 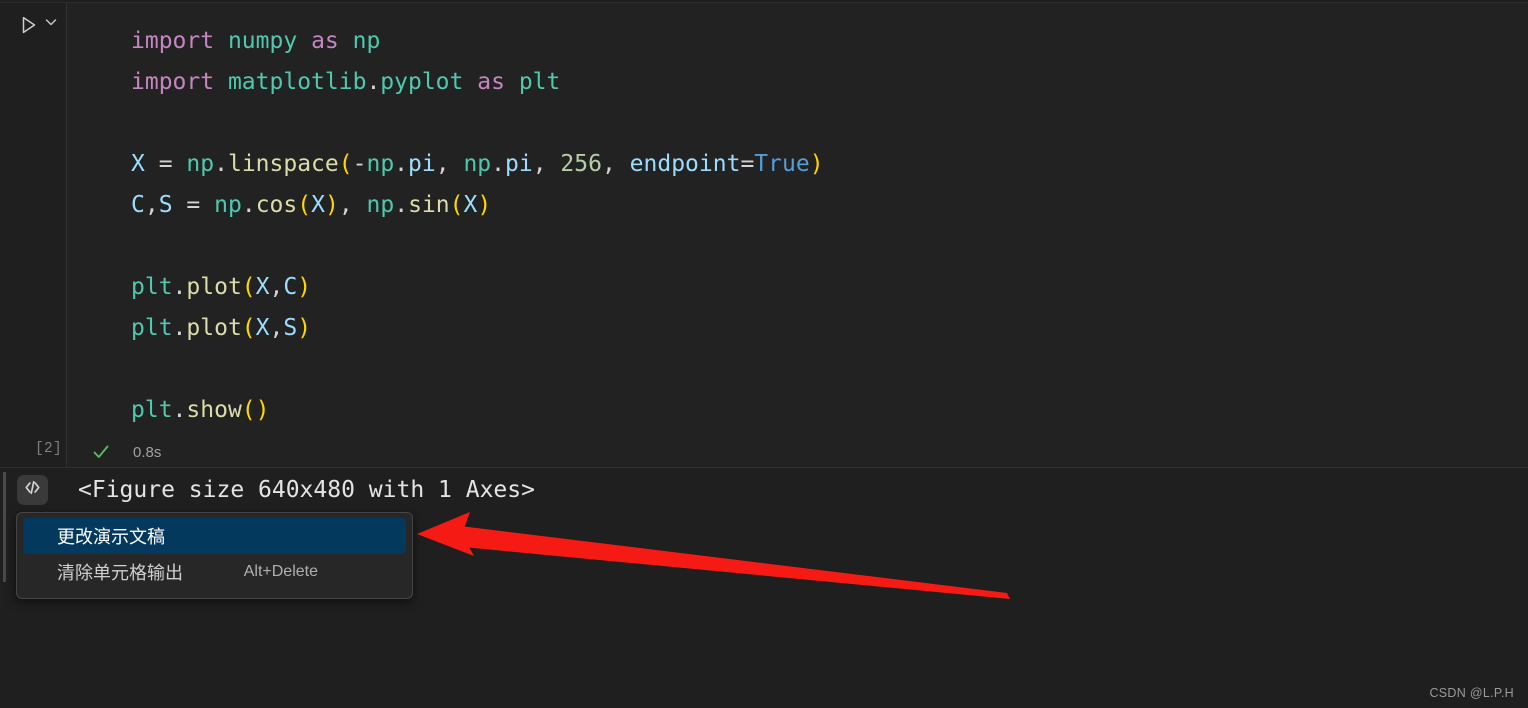 I want to click on watermark-label: CSDN @L.P.H, so click(x=1471, y=693).